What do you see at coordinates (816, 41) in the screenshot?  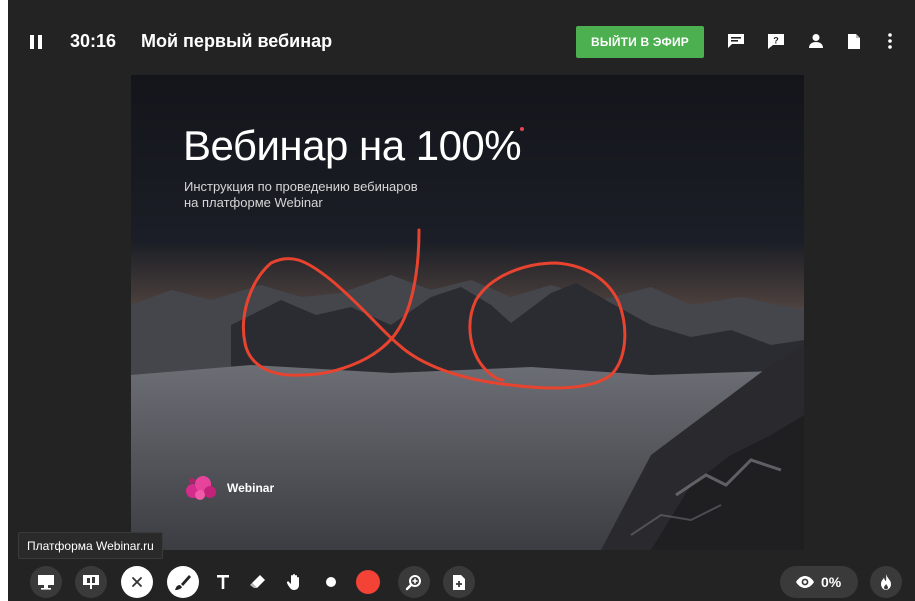 I see `person-icon` at bounding box center [816, 41].